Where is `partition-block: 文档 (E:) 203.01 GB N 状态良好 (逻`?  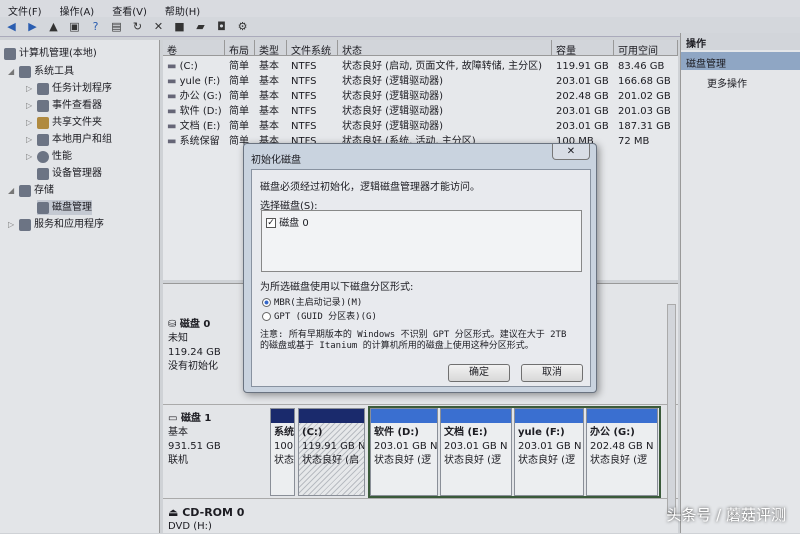
partition-block: 文档 (E:) 203.01 GB N 状态良好 (逻 is located at coordinates (476, 452).